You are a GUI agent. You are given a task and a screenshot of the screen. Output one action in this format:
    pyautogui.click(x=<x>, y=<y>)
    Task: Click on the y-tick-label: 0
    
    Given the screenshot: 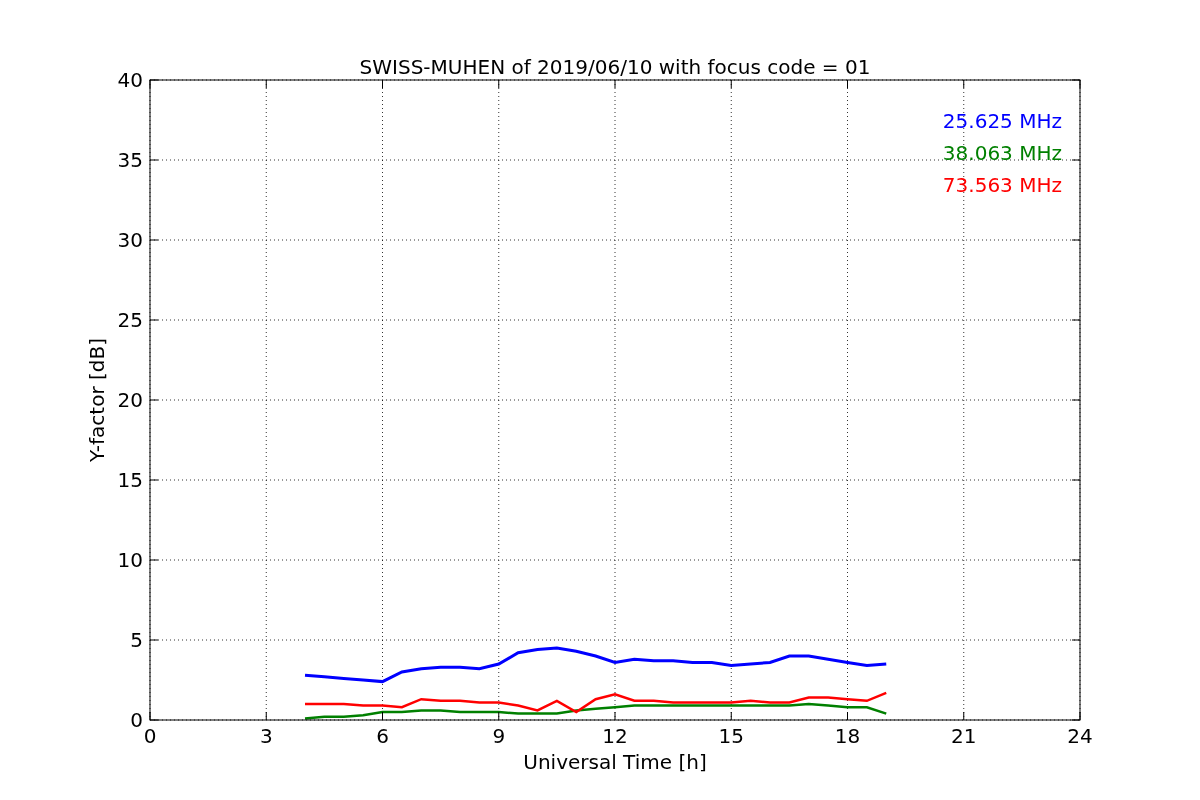 What is the action you would take?
    pyautogui.click(x=136, y=720)
    